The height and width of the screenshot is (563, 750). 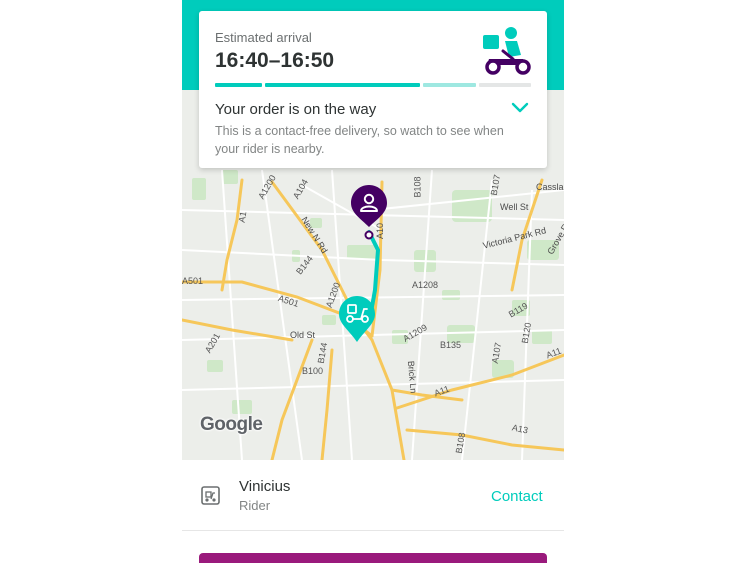 What do you see at coordinates (520, 108) in the screenshot?
I see `chevron-down-icon` at bounding box center [520, 108].